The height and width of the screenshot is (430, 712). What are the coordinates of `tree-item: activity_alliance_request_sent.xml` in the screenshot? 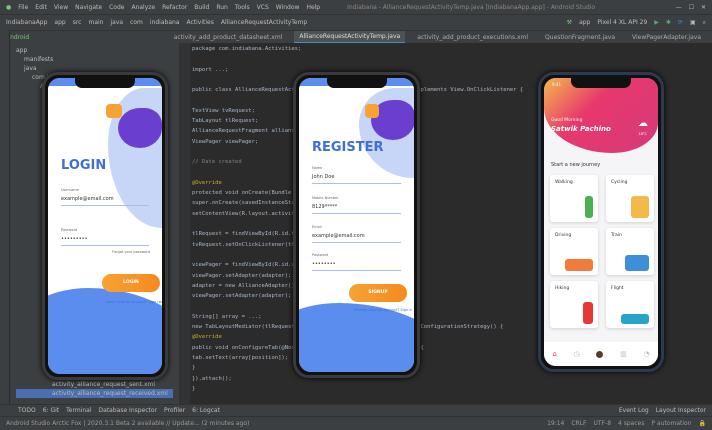 It's located at (94, 384).